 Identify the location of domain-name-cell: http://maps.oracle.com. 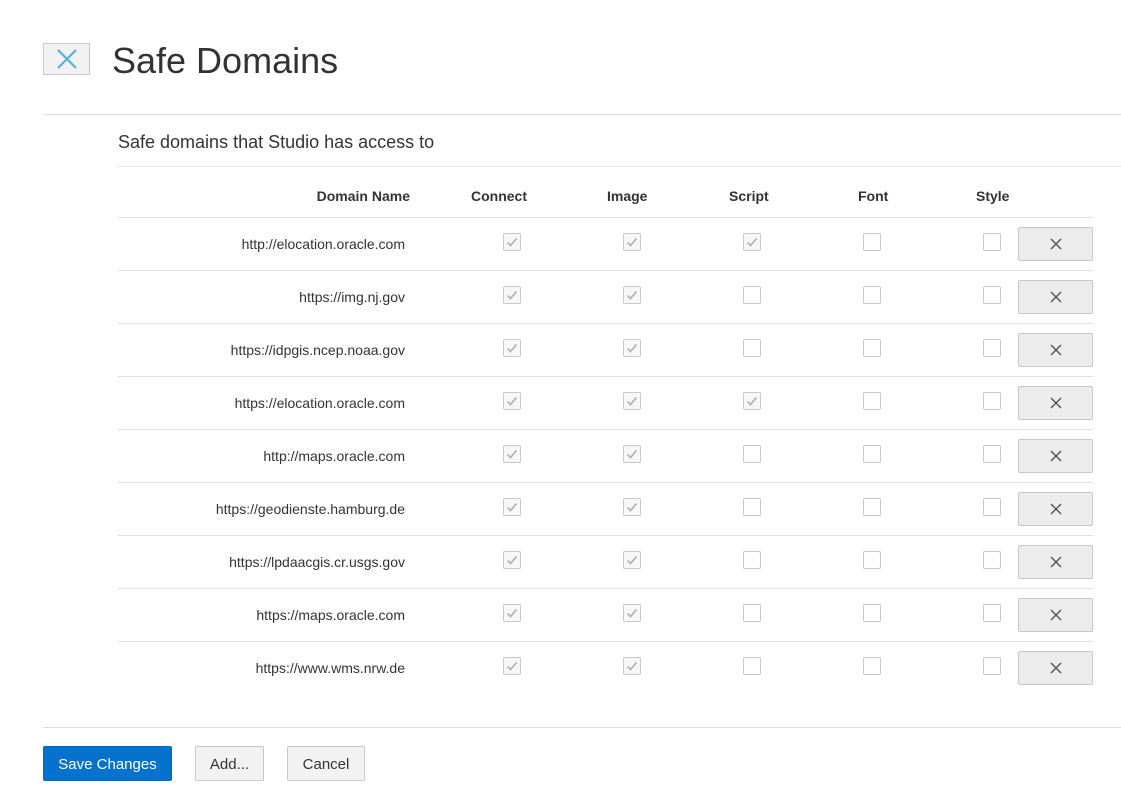
(334, 456).